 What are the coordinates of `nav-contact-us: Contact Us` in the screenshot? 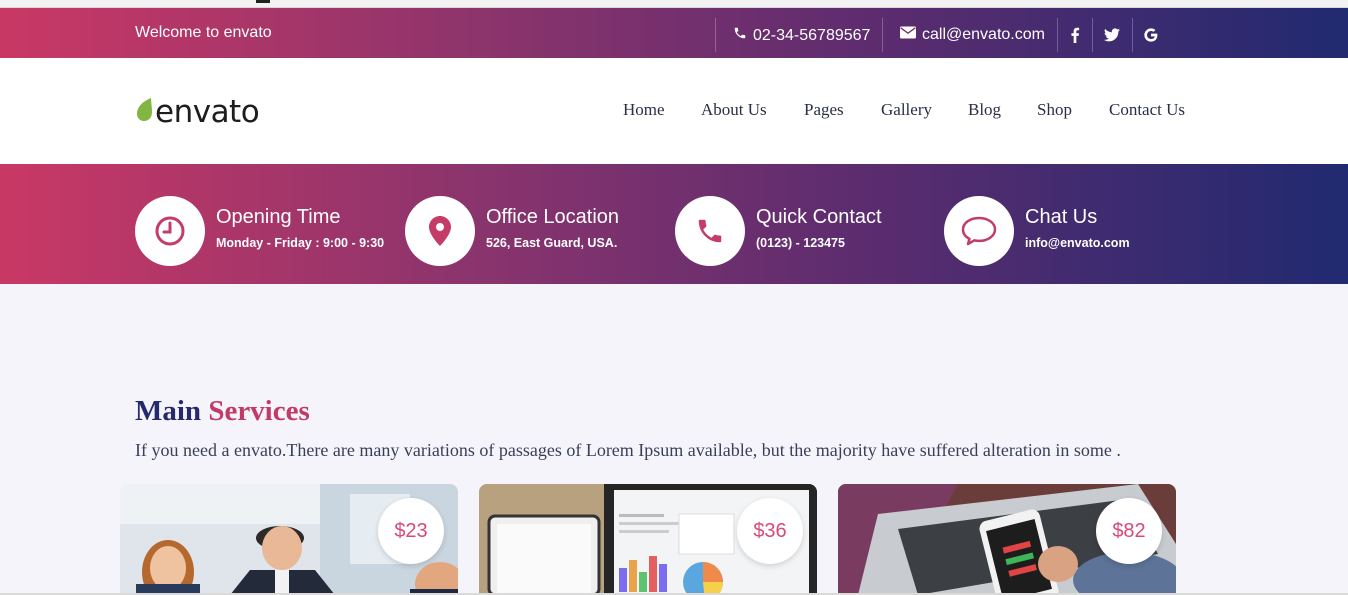 It's located at (1147, 110).